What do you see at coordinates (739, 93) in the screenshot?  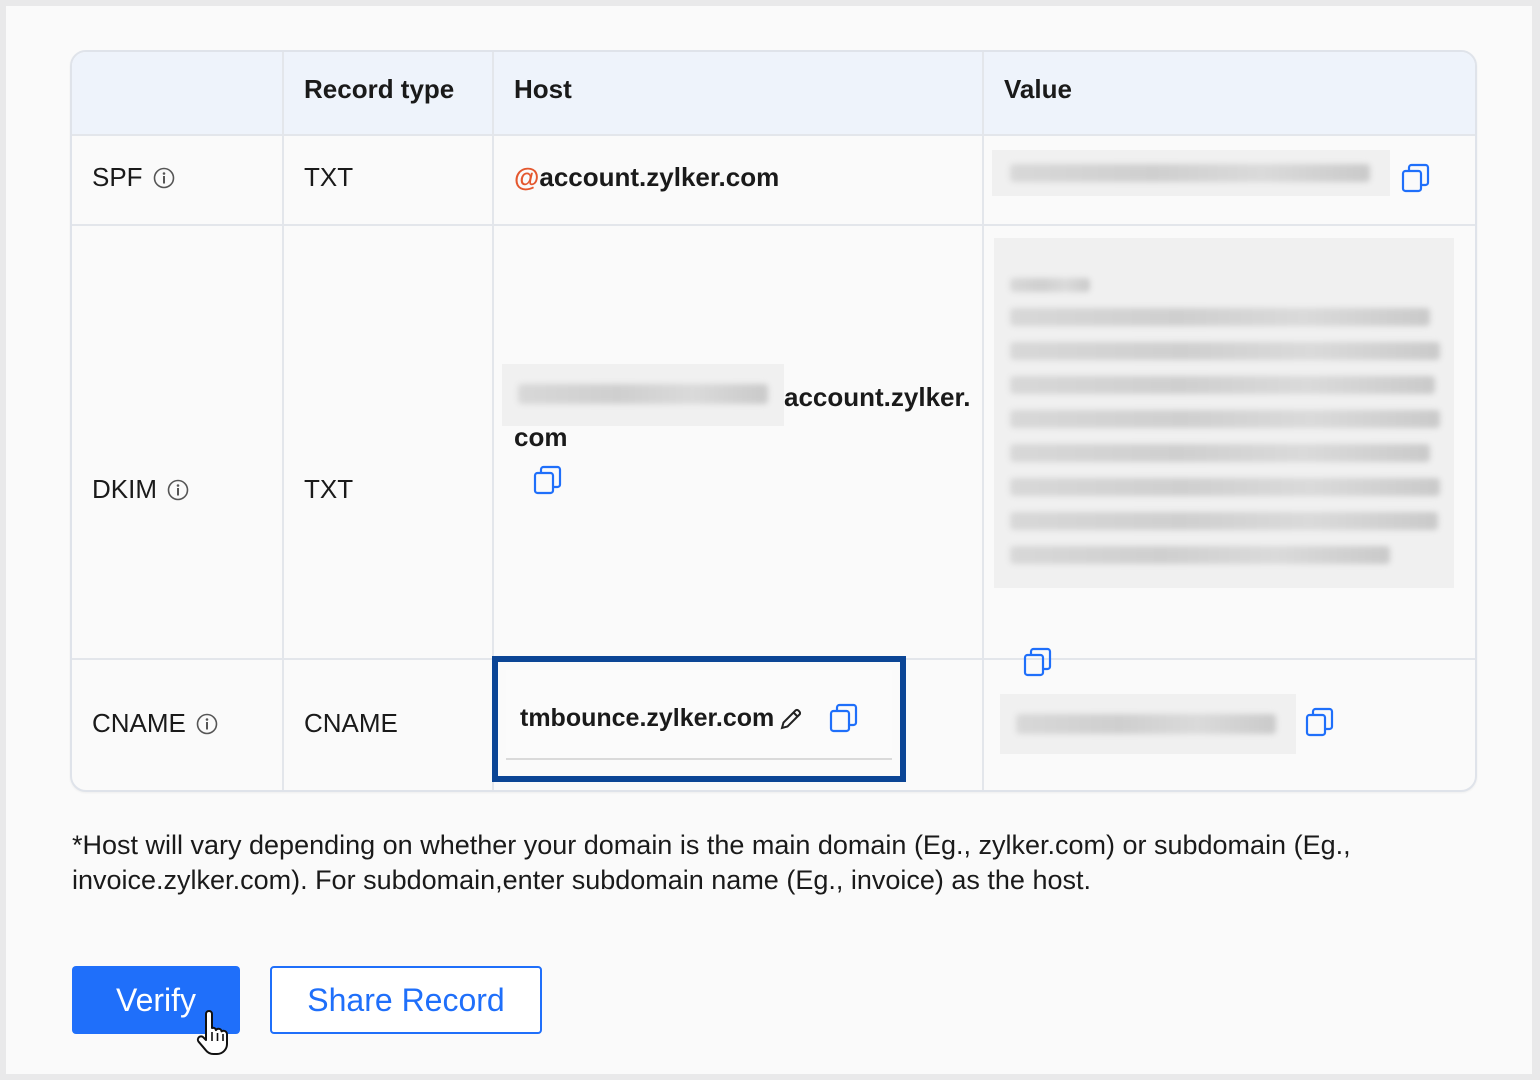 I see `header-cell-host: Host` at bounding box center [739, 93].